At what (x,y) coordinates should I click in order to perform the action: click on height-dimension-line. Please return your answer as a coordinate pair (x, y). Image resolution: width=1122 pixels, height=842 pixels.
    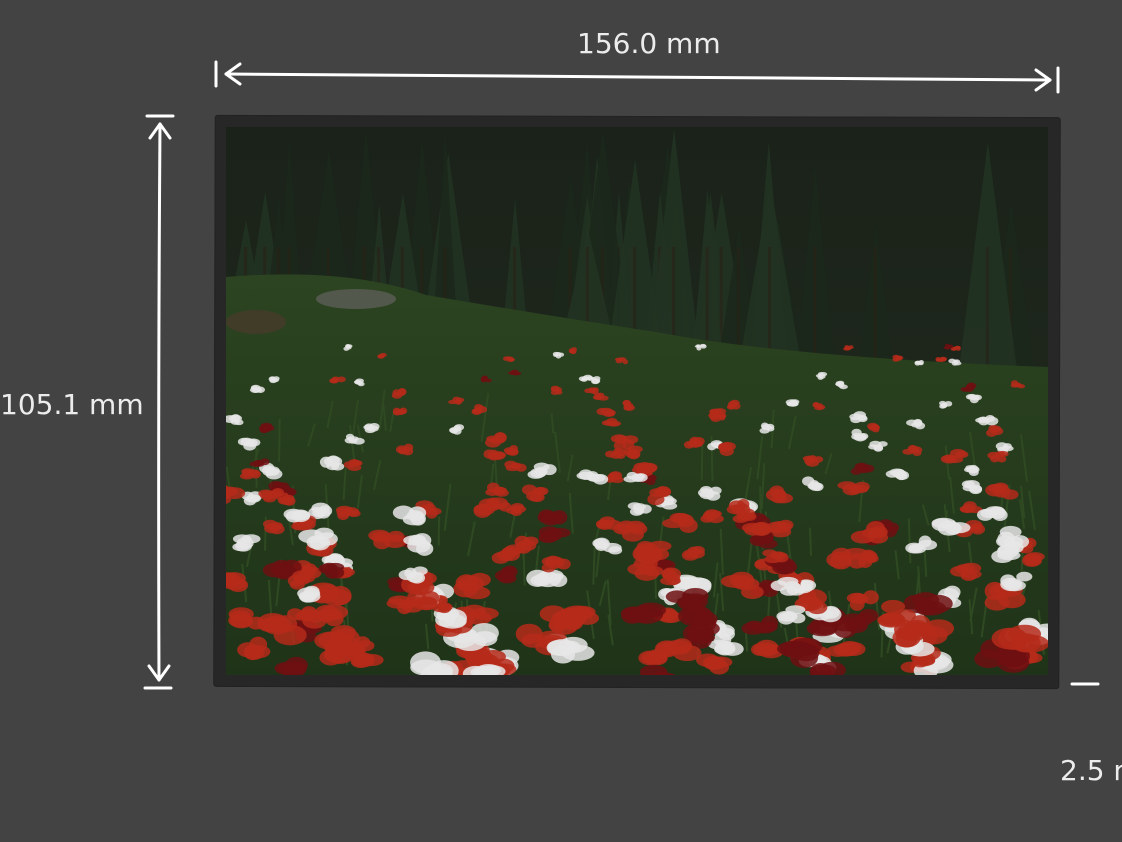
    Looking at the image, I should click on (159, 402).